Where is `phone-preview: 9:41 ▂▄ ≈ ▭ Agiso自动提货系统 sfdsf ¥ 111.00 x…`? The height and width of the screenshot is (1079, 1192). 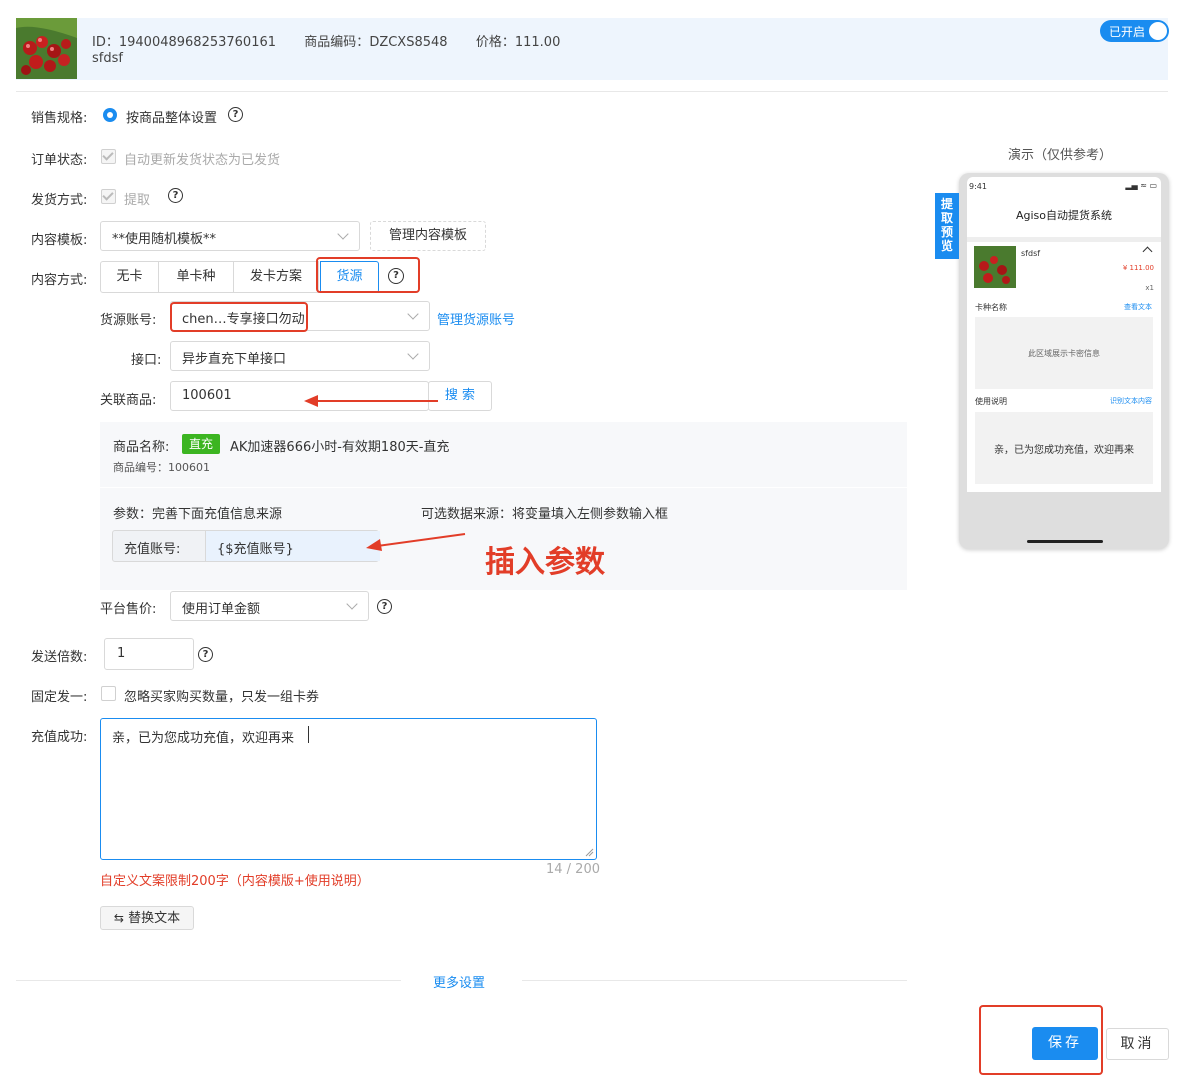 phone-preview: 9:41 ▂▄ ≈ ▭ Agiso自动提货系统 sfdsf ¥ 111.00 x… is located at coordinates (1064, 361).